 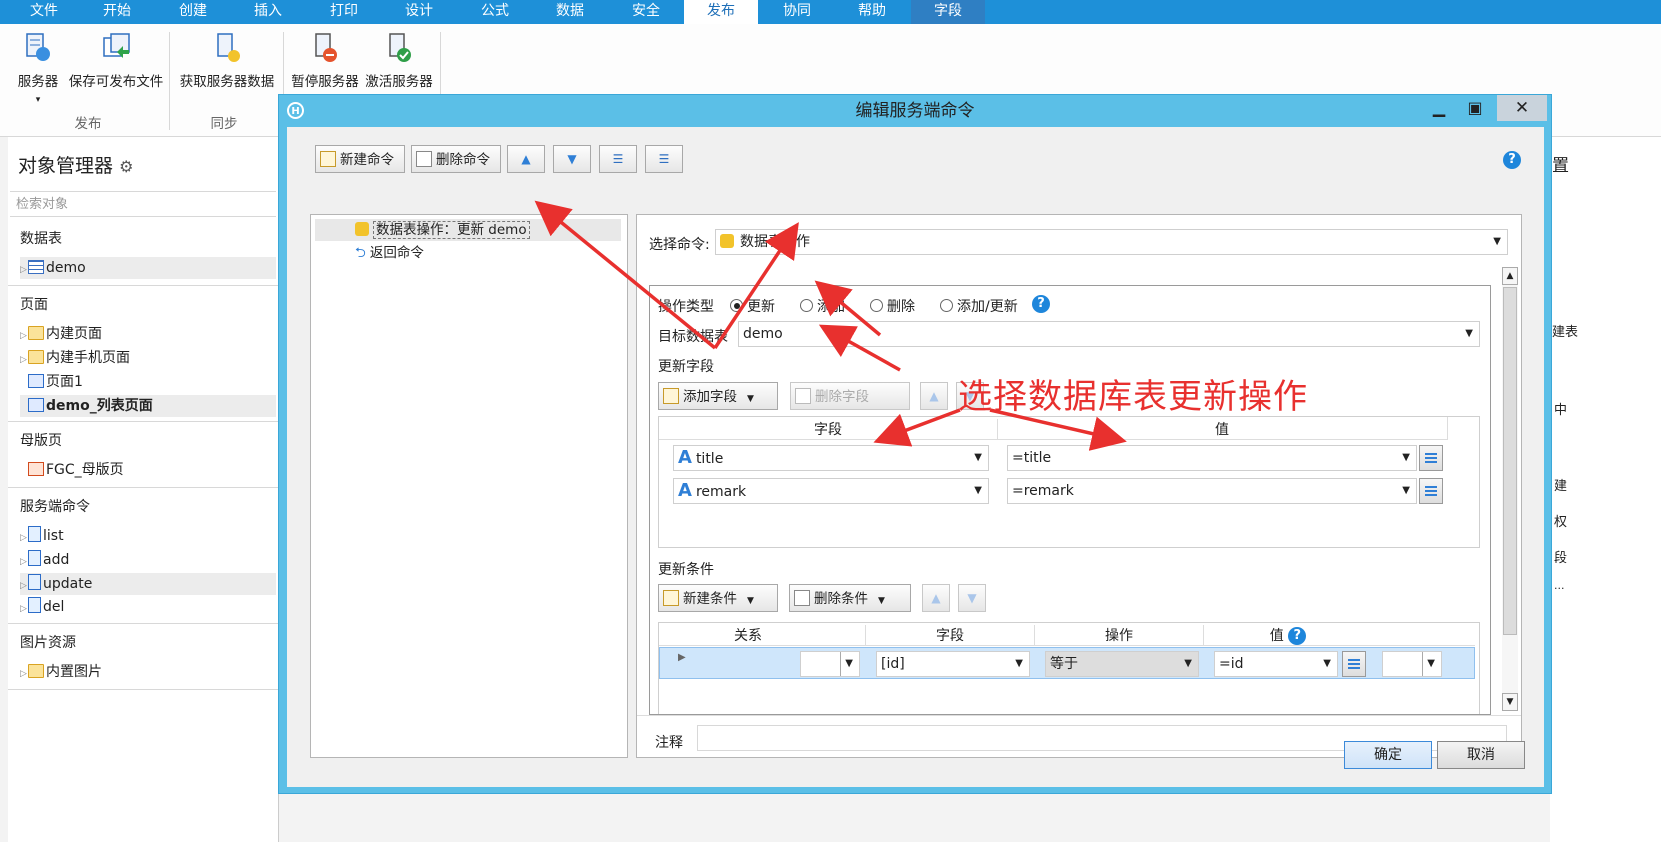 What do you see at coordinates (830, 325) in the screenshot?
I see `annotation-arrows` at bounding box center [830, 325].